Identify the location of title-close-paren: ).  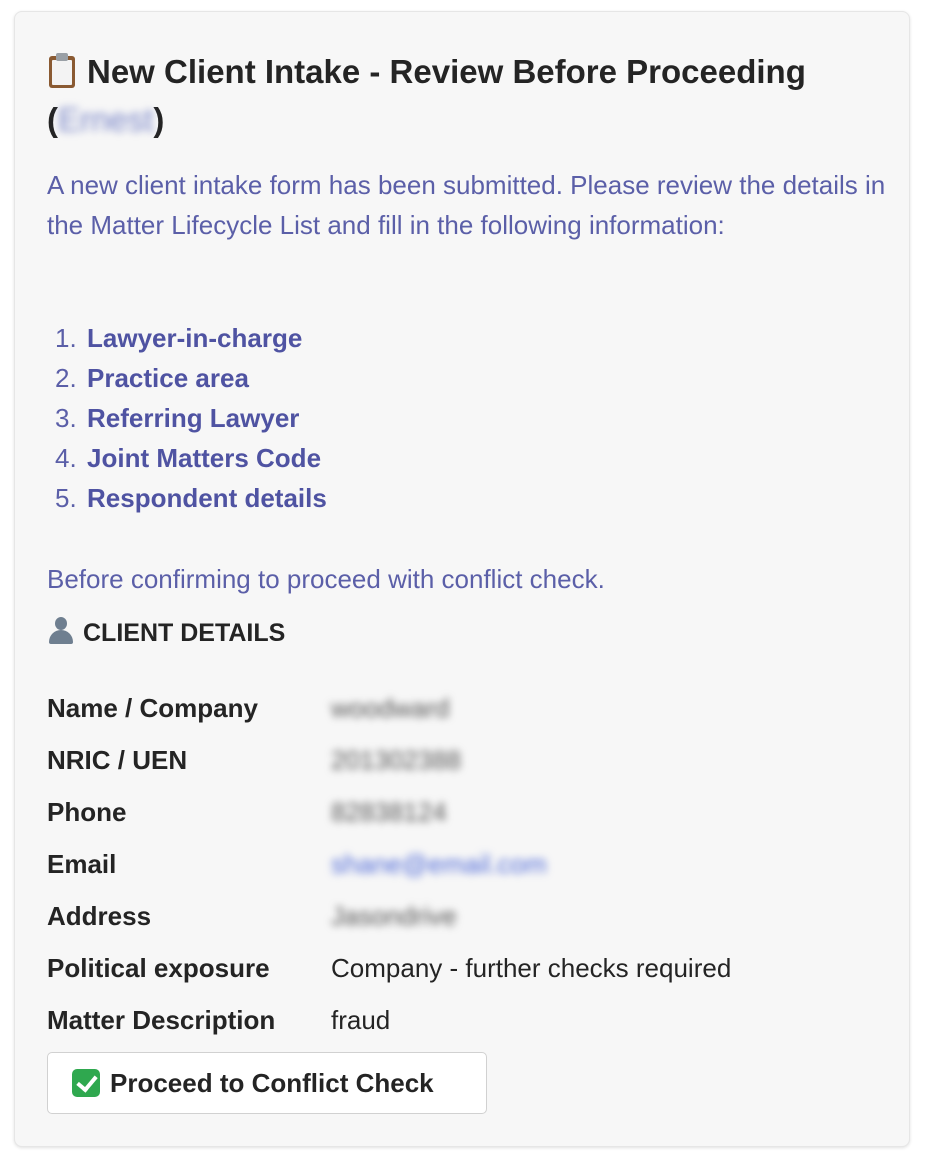
(159, 119).